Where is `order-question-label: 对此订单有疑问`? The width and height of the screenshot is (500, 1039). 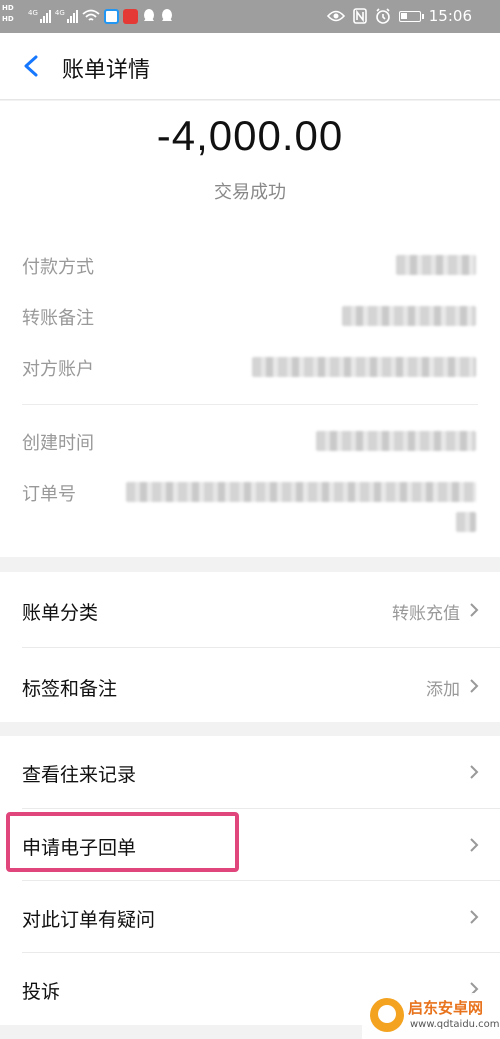 order-question-label: 对此订单有疑问 is located at coordinates (89, 920).